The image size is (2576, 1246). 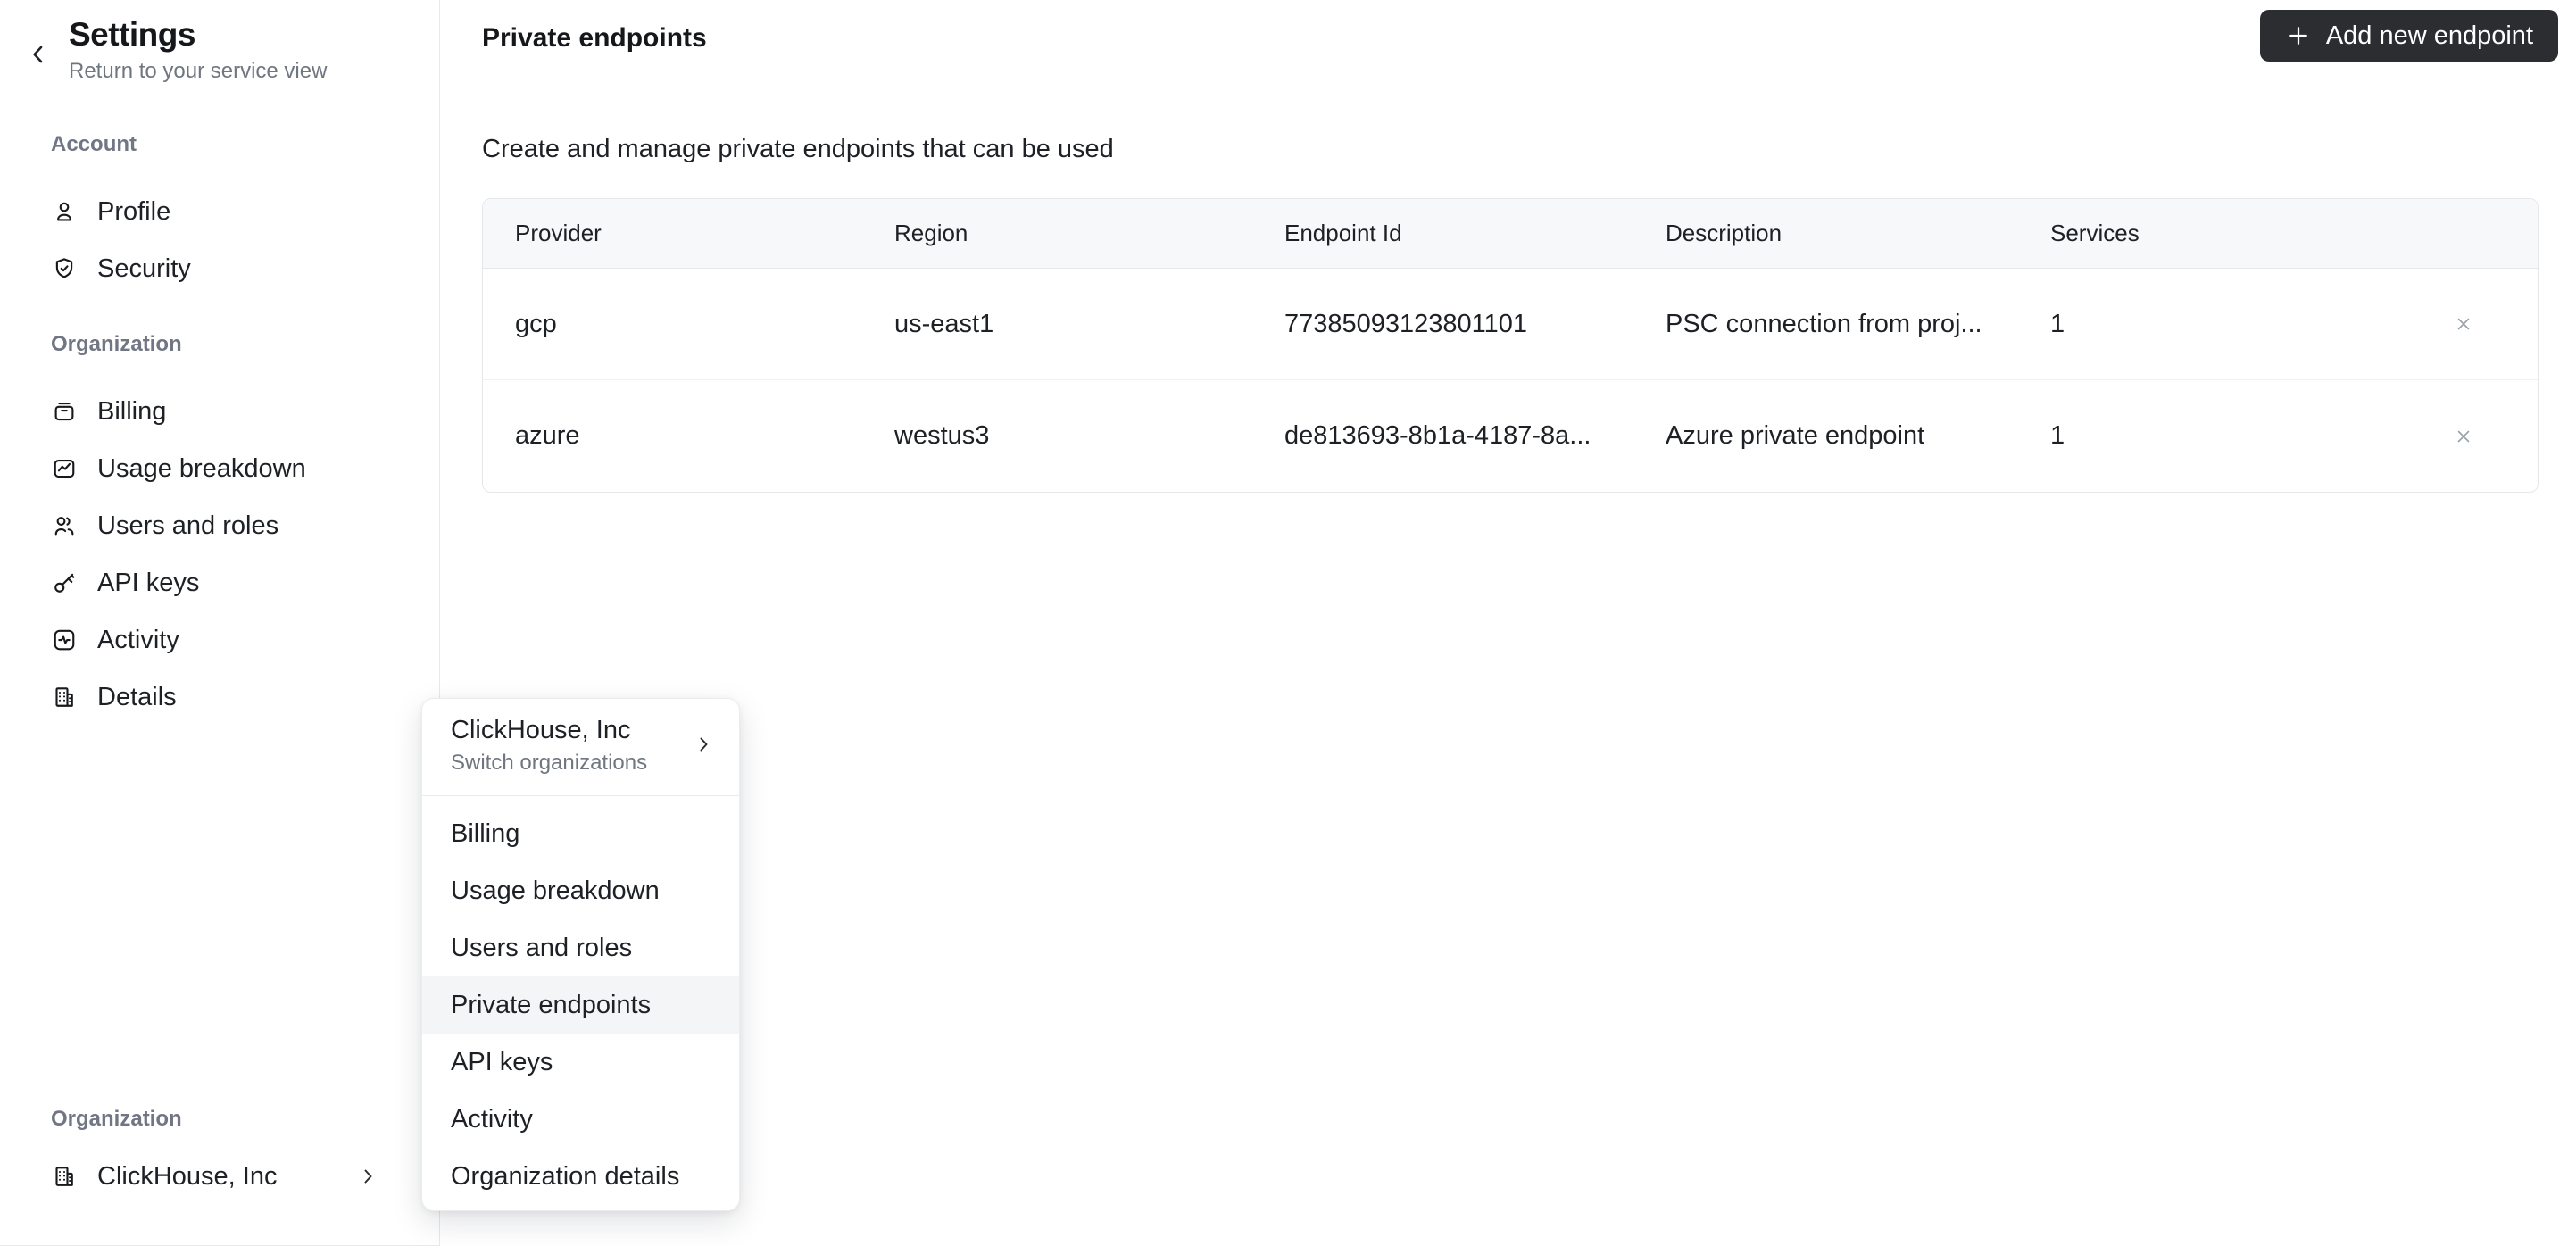 What do you see at coordinates (1406, 323) in the screenshot?
I see `cell-endpoint-id: 77385093123801101` at bounding box center [1406, 323].